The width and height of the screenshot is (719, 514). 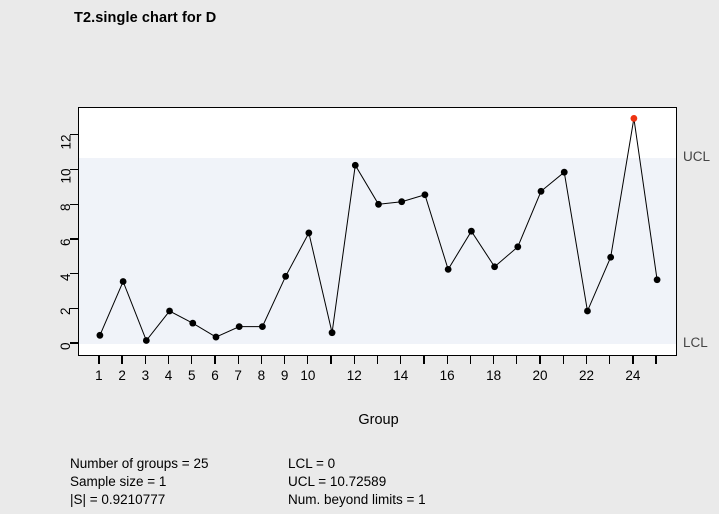 I want to click on x-tick-label: 18, so click(x=494, y=375).